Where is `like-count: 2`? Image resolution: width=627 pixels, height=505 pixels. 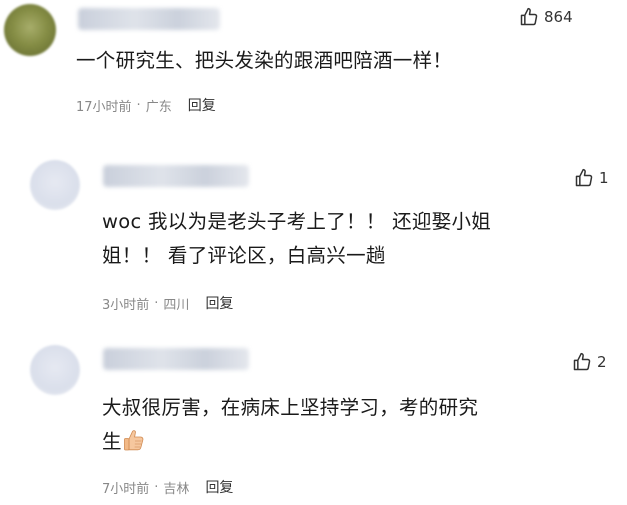
like-count: 2 is located at coordinates (602, 362).